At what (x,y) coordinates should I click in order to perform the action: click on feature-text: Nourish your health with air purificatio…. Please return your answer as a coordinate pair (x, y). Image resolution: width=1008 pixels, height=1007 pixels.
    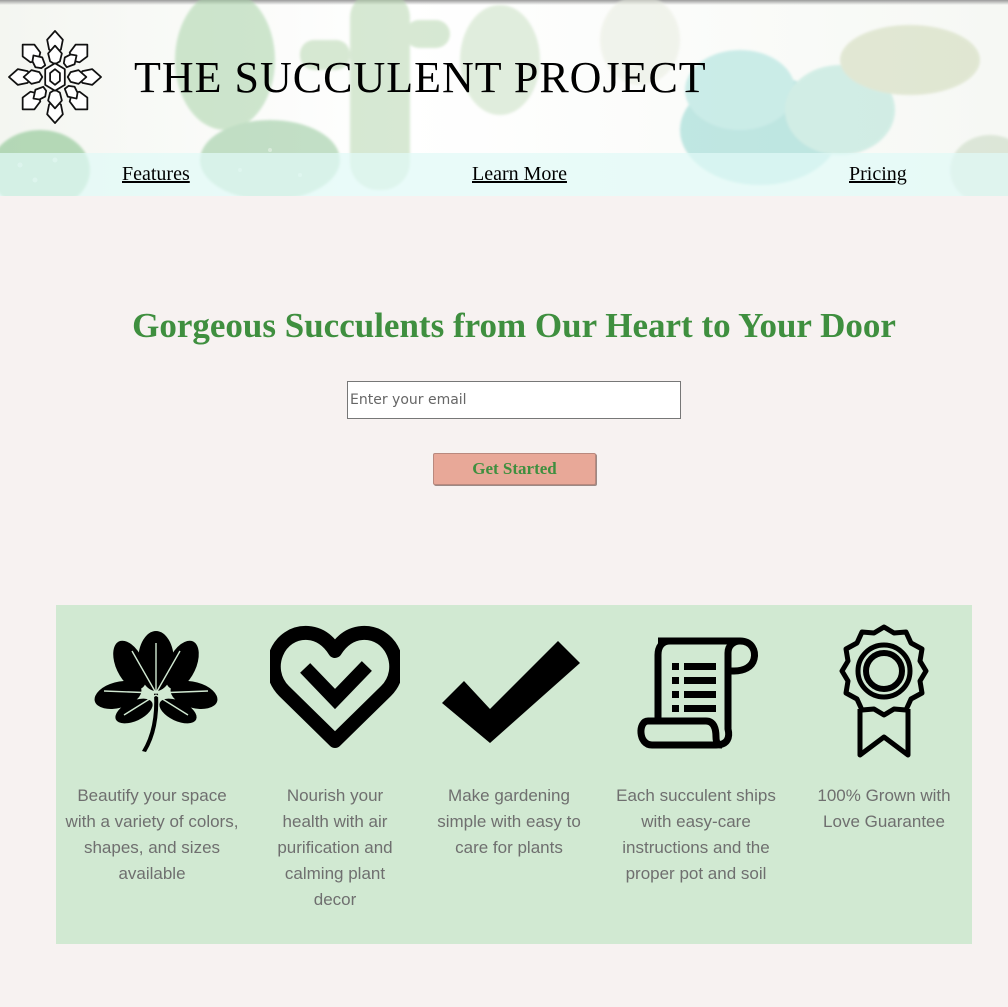
    Looking at the image, I should click on (335, 847).